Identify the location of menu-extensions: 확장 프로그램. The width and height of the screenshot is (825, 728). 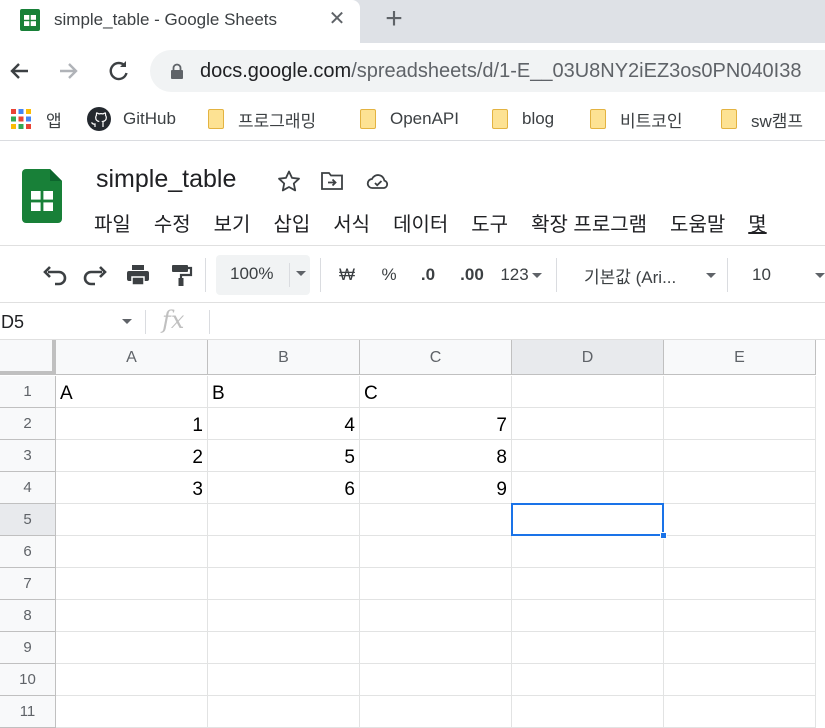
(589, 223).